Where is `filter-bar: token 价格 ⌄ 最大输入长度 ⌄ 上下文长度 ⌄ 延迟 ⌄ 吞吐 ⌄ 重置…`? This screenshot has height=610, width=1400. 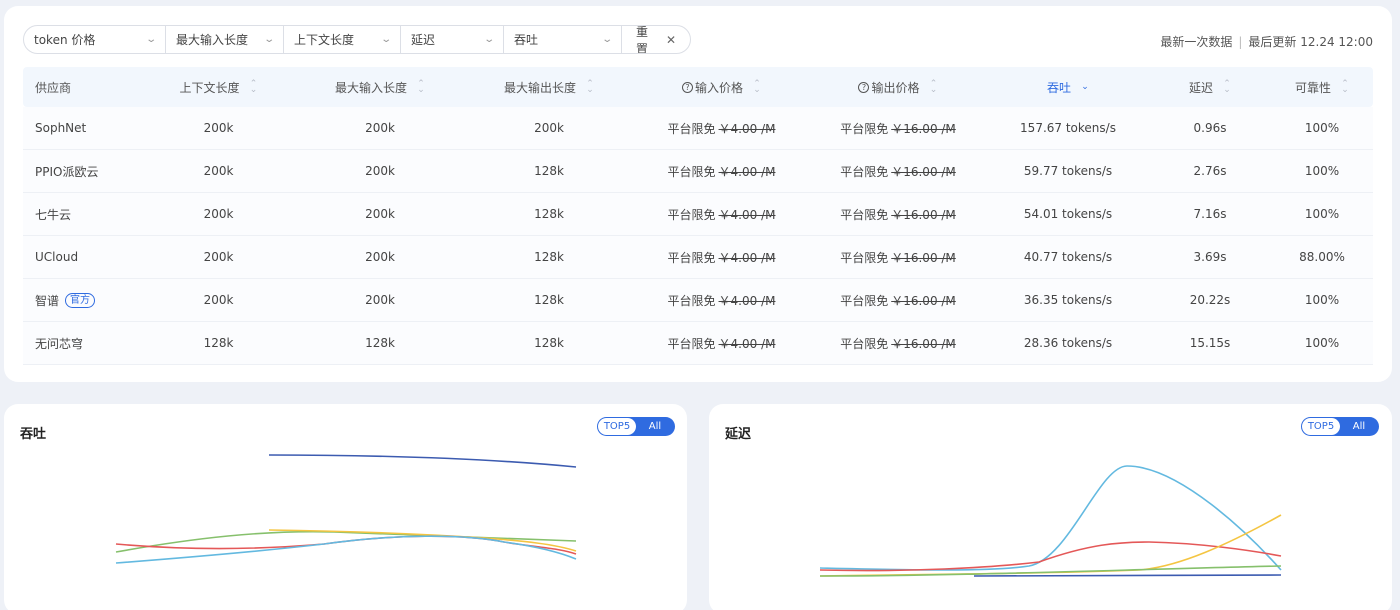 filter-bar: token 价格 ⌄ 最大输入长度 ⌄ 上下文长度 ⌄ 延迟 ⌄ 吞吐 ⌄ 重置… is located at coordinates (357, 39).